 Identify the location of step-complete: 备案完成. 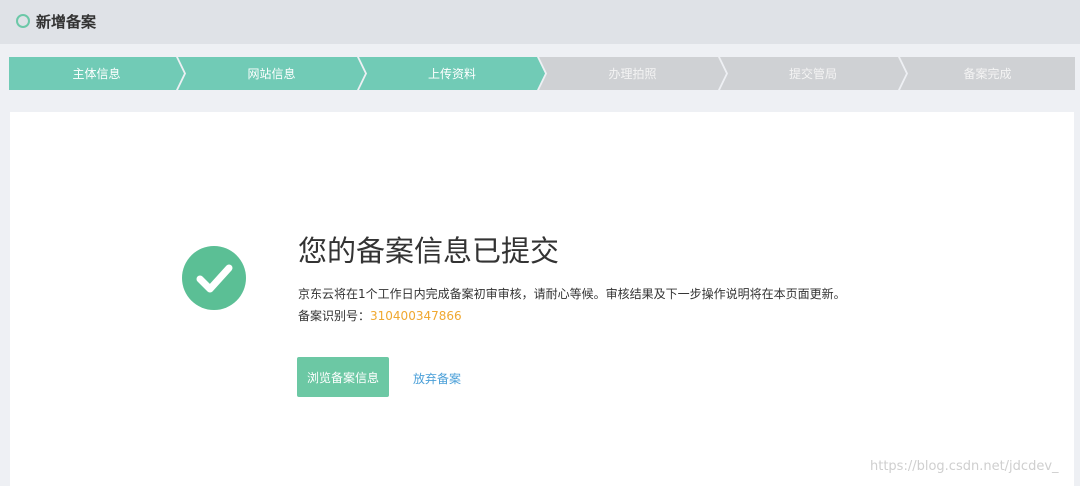
(987, 73).